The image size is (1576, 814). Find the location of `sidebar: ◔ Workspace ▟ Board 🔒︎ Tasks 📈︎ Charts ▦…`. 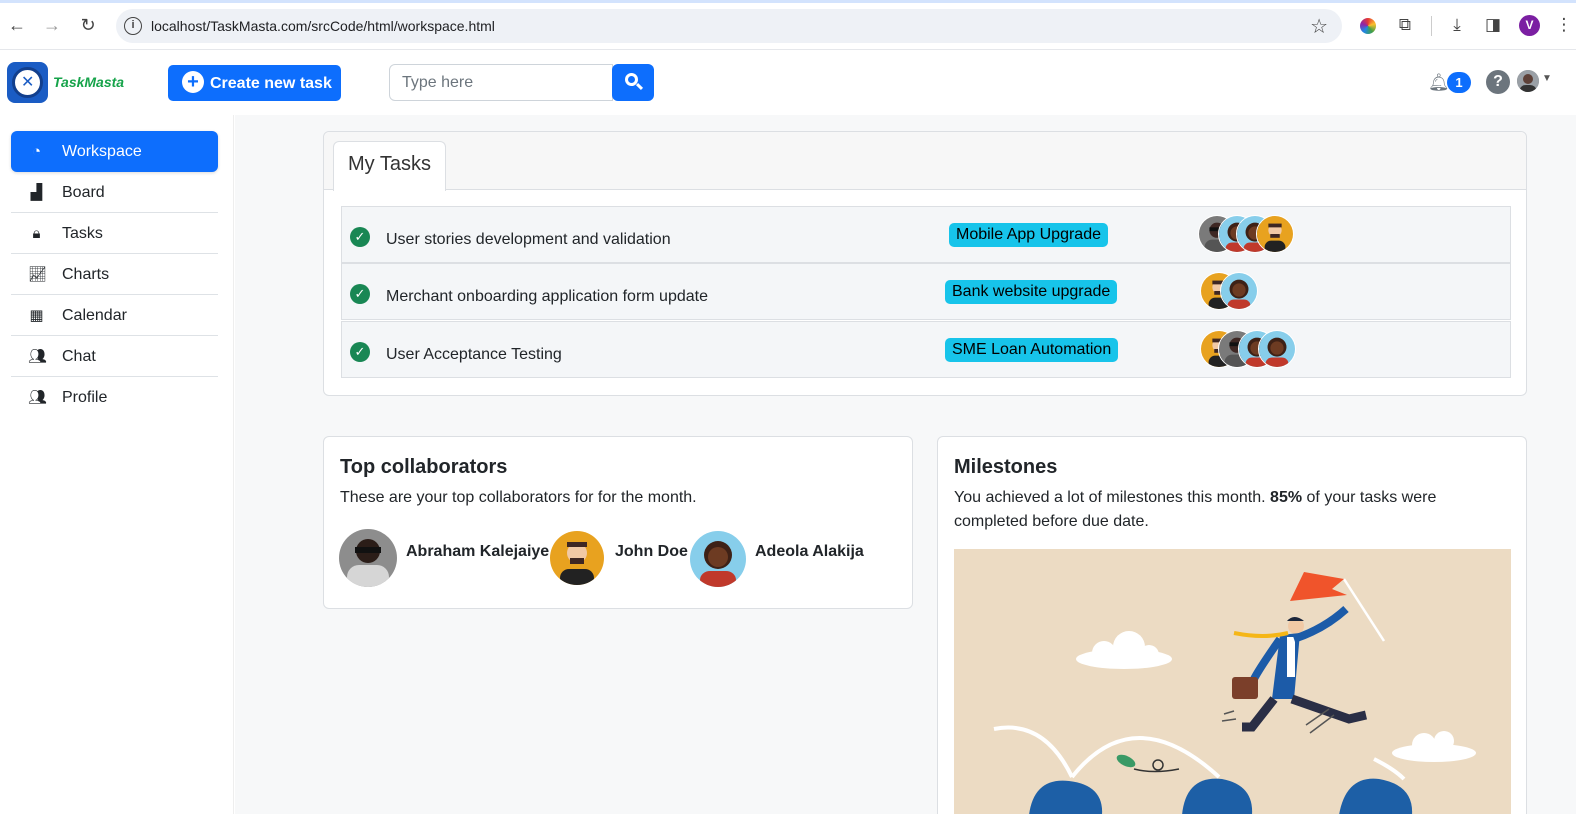

sidebar: ◔ Workspace ▟ Board 🔒︎ Tasks 📈︎ Charts ▦… is located at coordinates (117, 464).